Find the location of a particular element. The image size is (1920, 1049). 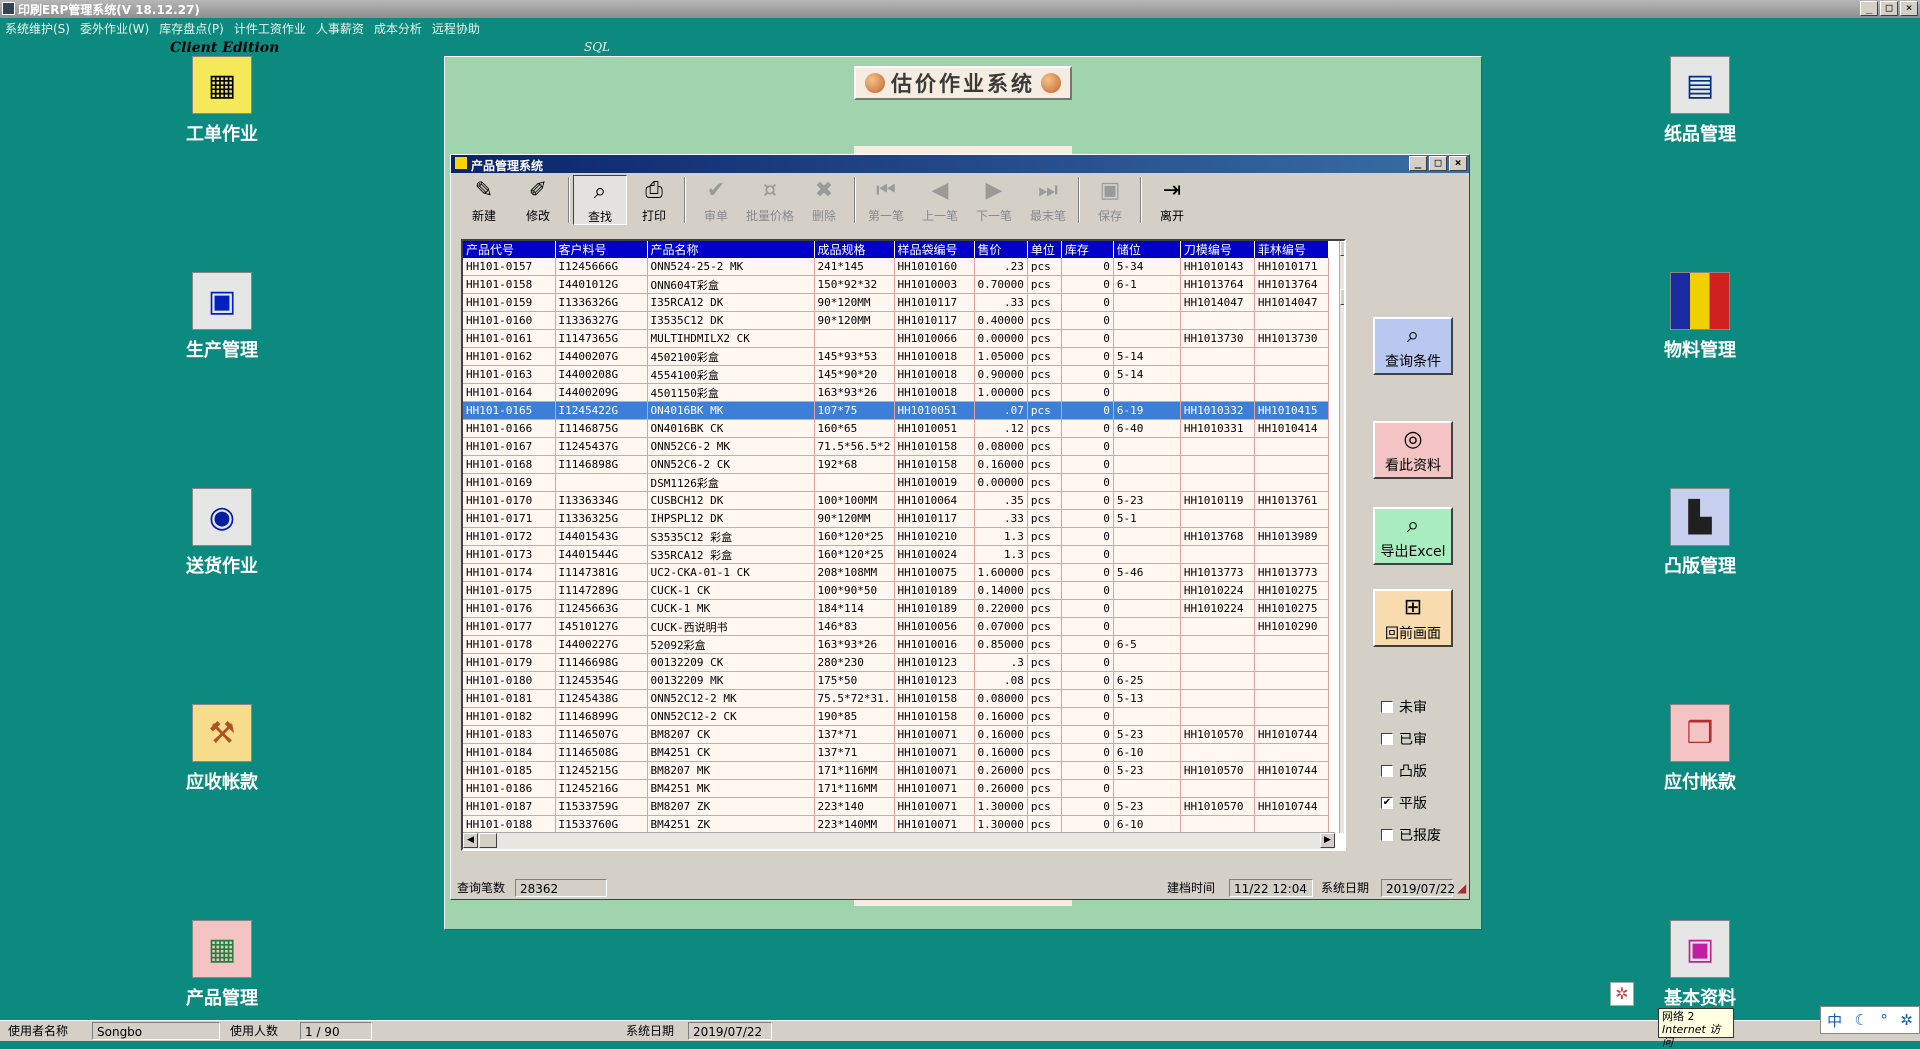

table-cell: HH1010019 is located at coordinates (934, 482).